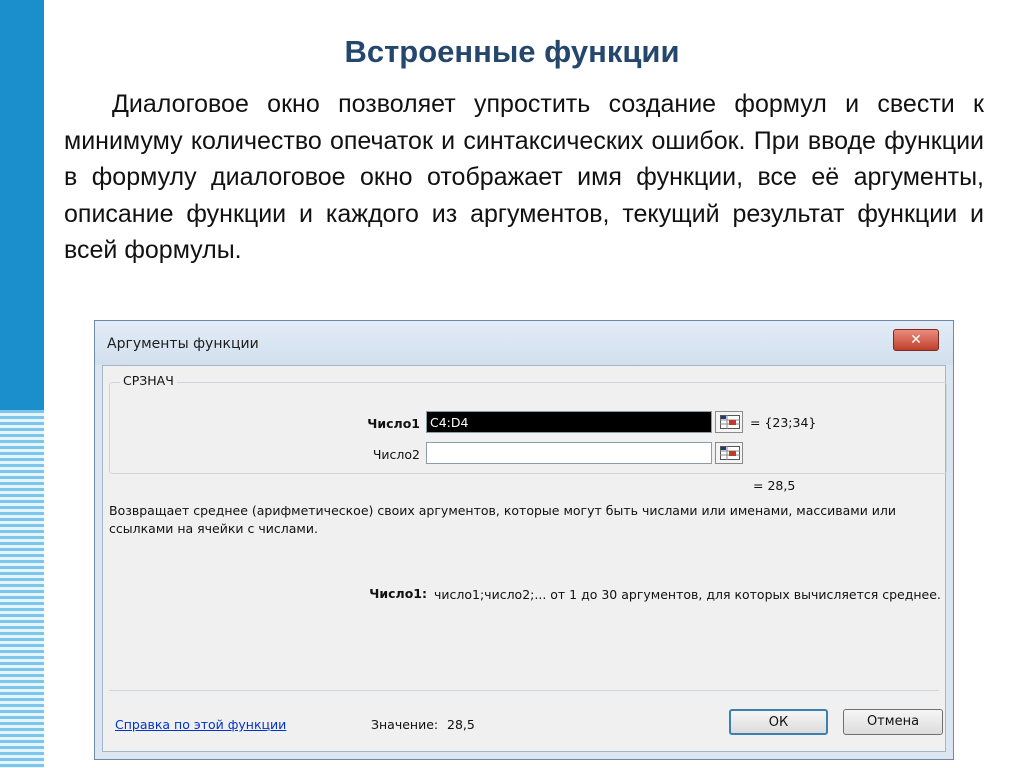 This screenshot has height=768, width=1024. I want to click on dialog-title: Аргументы функции, so click(183, 344).